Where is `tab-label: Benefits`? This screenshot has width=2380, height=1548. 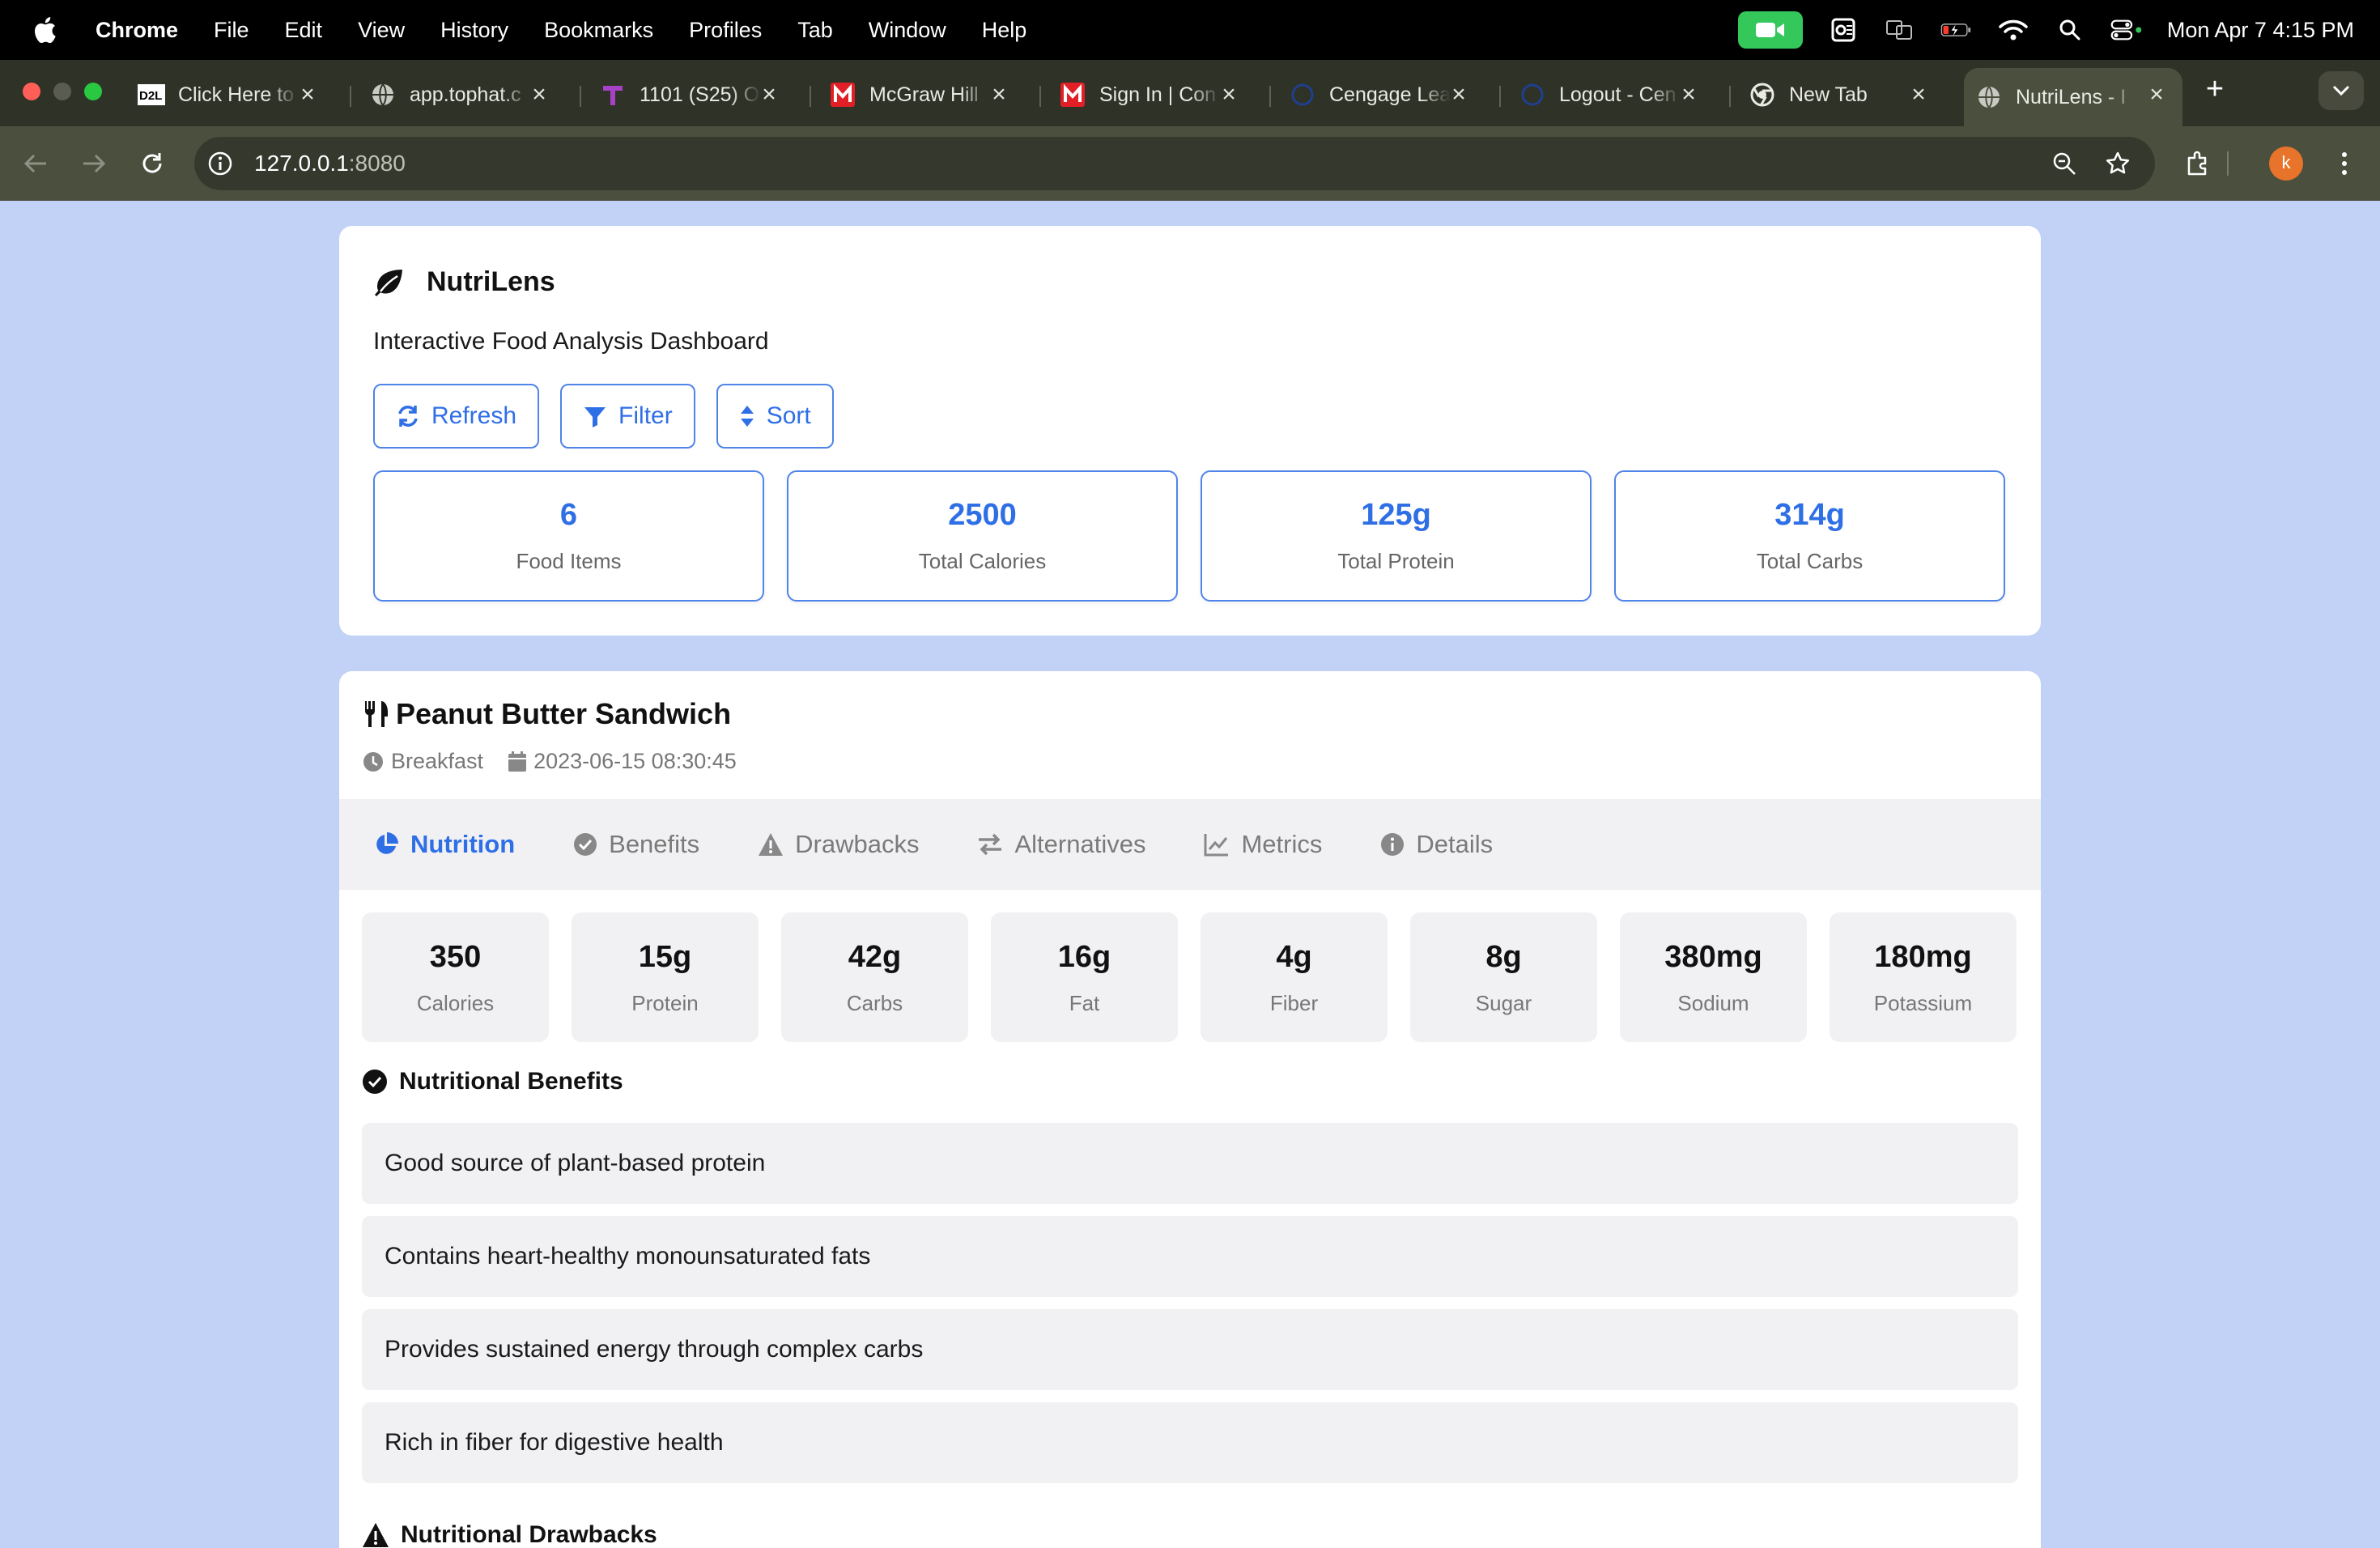
tab-label: Benefits is located at coordinates (654, 844).